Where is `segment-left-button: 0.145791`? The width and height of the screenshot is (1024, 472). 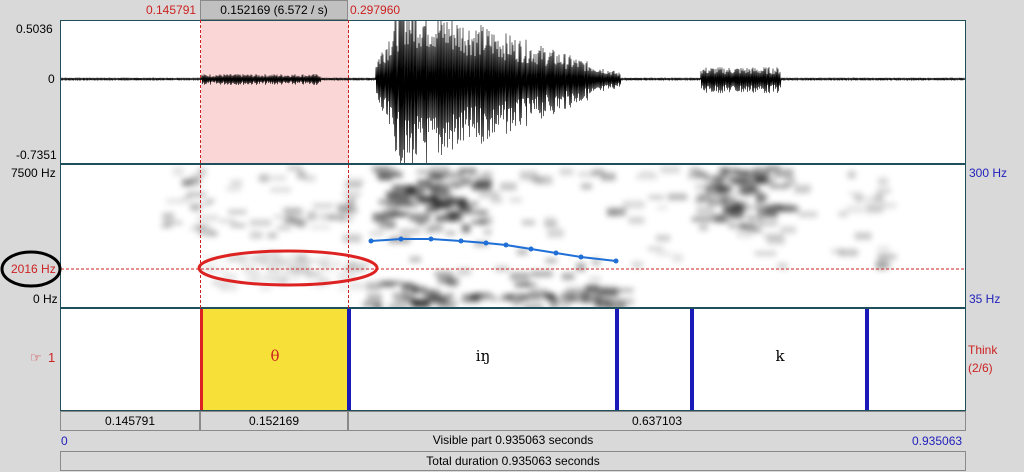 segment-left-button: 0.145791 is located at coordinates (130, 421).